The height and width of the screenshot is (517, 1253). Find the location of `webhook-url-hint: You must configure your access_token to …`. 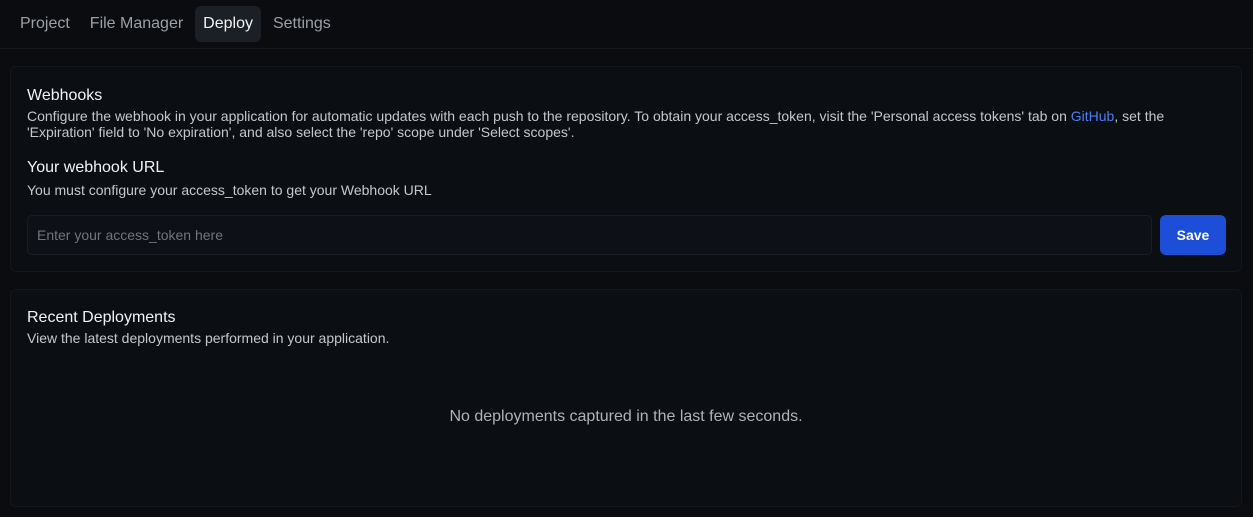

webhook-url-hint: You must configure your access_token to … is located at coordinates (229, 190).